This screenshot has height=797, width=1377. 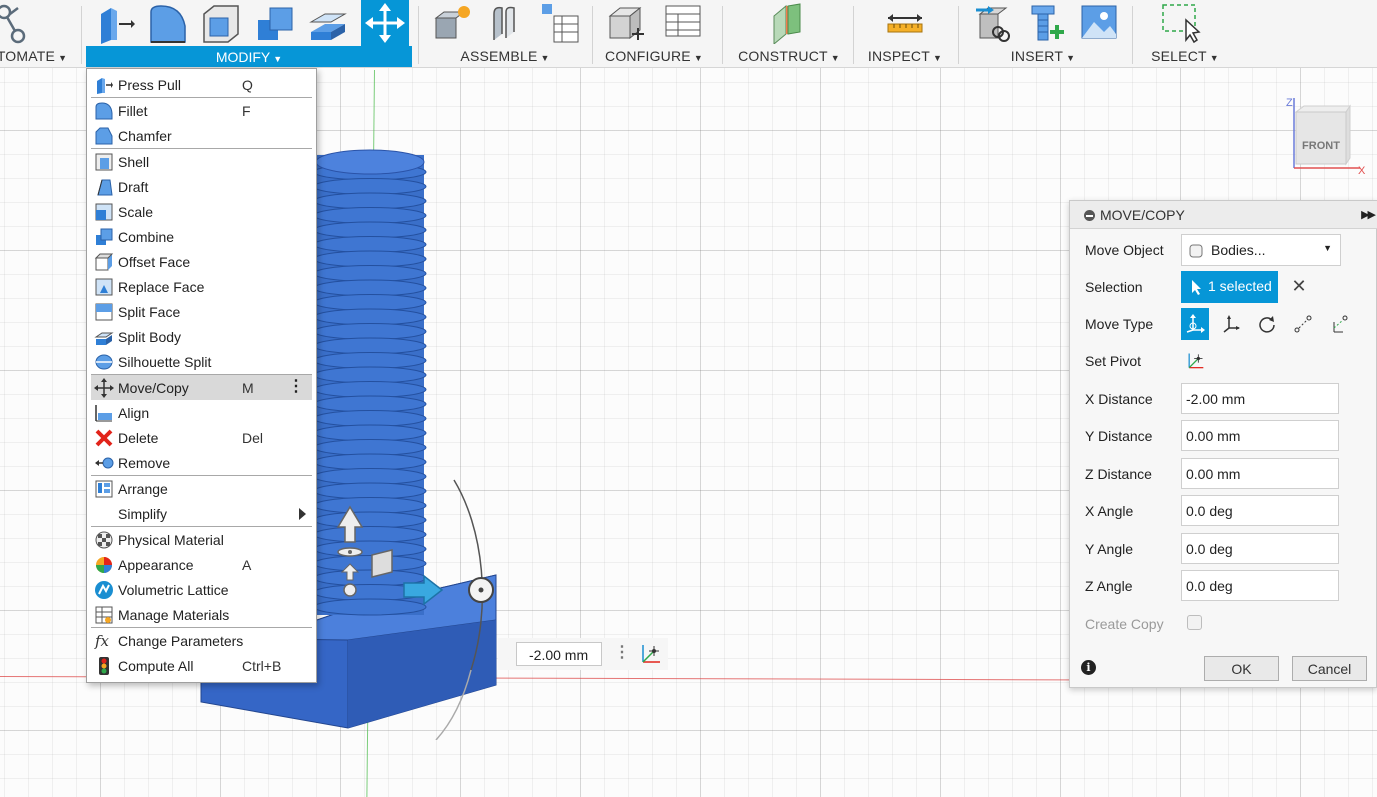 I want to click on clear-selection-icon: ✕, so click(x=1299, y=287).